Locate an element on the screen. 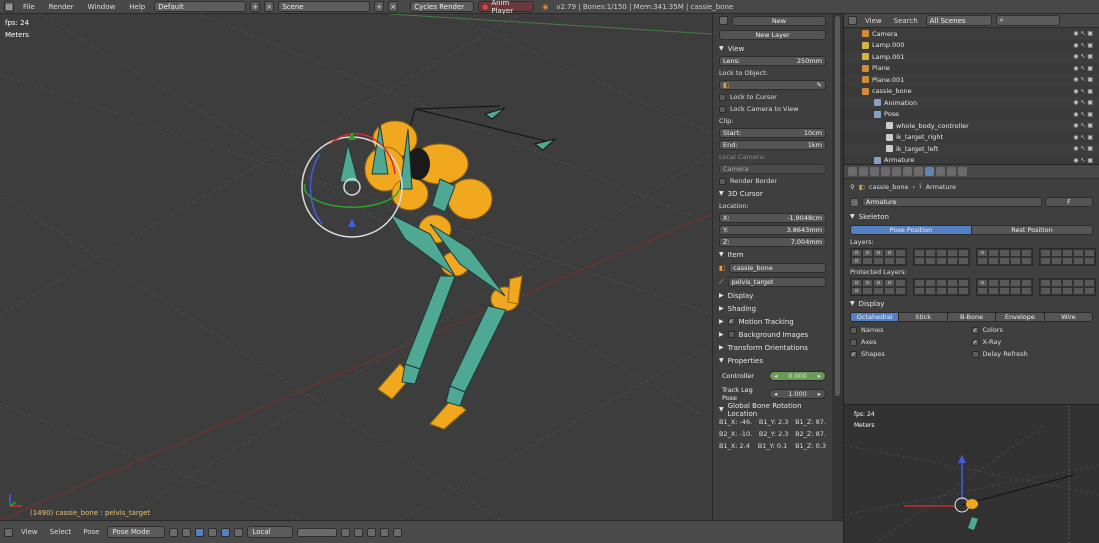 The width and height of the screenshot is (1099, 543). cursor-x-field: X: -1.9048cm is located at coordinates (772, 218).